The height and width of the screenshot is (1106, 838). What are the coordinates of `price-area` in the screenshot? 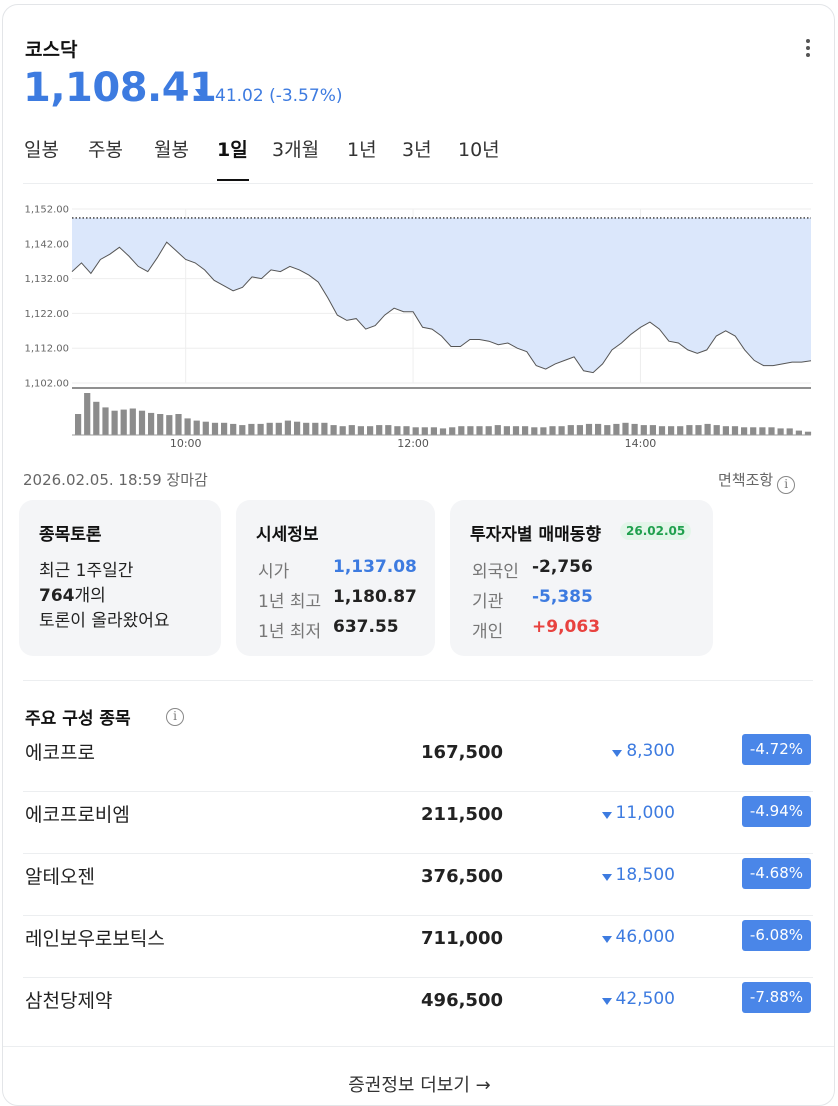 It's located at (441, 295).